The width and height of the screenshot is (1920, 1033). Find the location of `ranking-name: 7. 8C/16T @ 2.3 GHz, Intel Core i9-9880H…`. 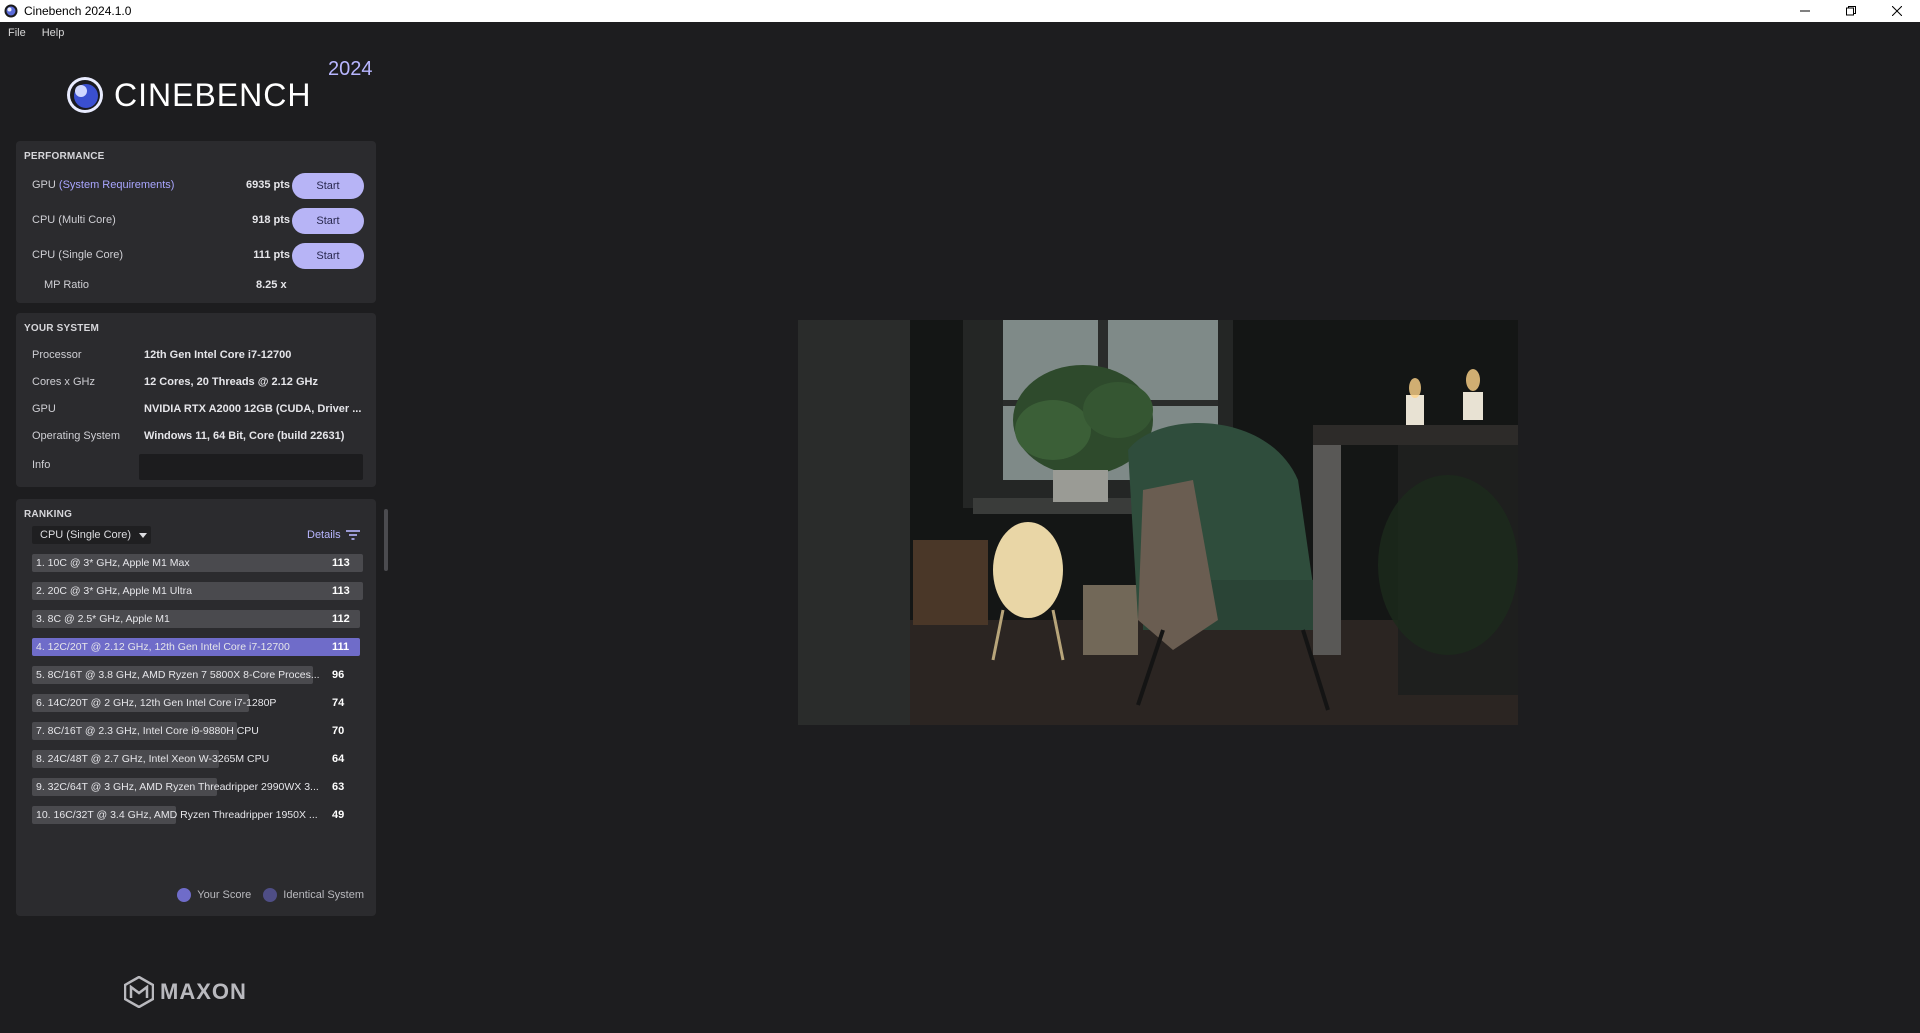

ranking-name: 7. 8C/16T @ 2.3 GHz, Intel Core i9-9880H… is located at coordinates (147, 731).